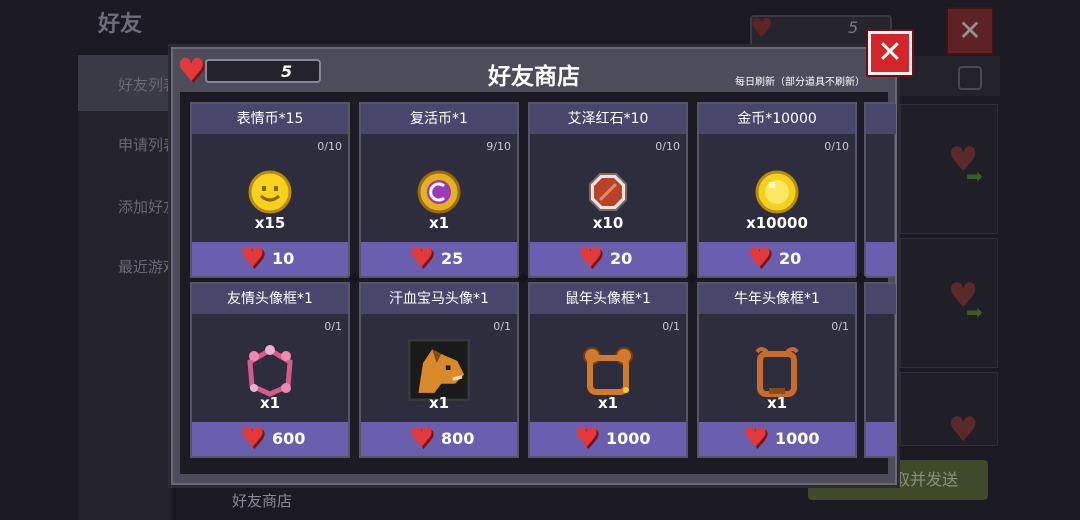 This screenshot has width=1080, height=520. I want to click on item-name: 金币*10000, so click(777, 119).